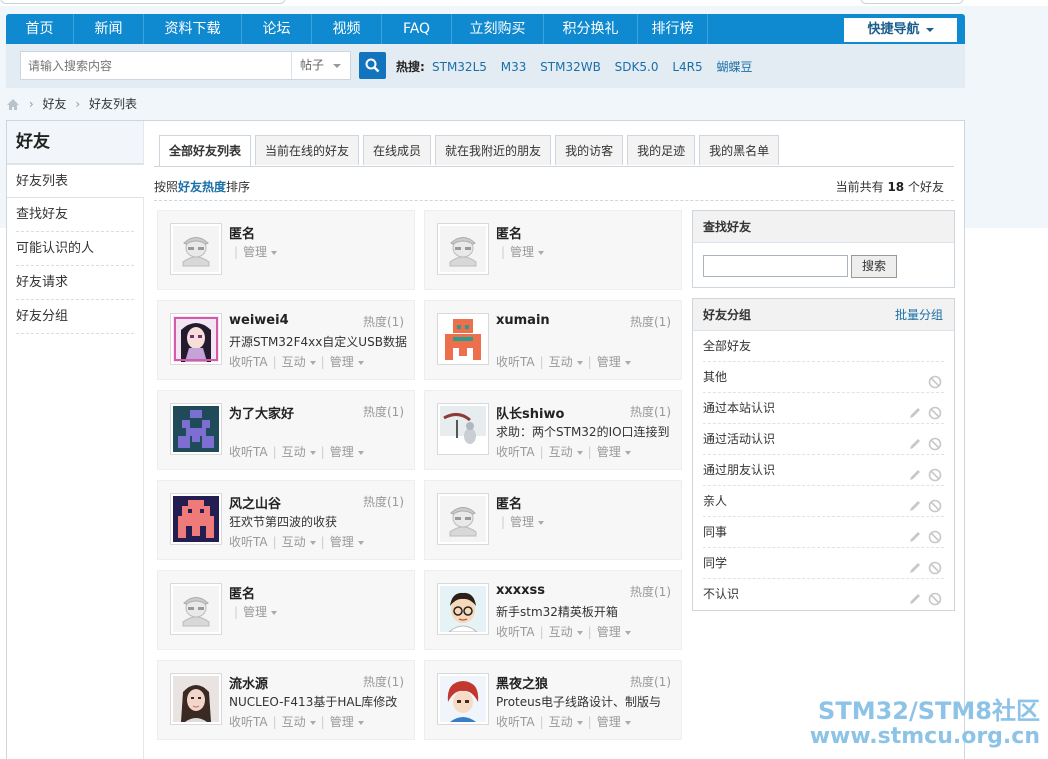 The image size is (1048, 759). I want to click on group-item: 同学, so click(823, 563).